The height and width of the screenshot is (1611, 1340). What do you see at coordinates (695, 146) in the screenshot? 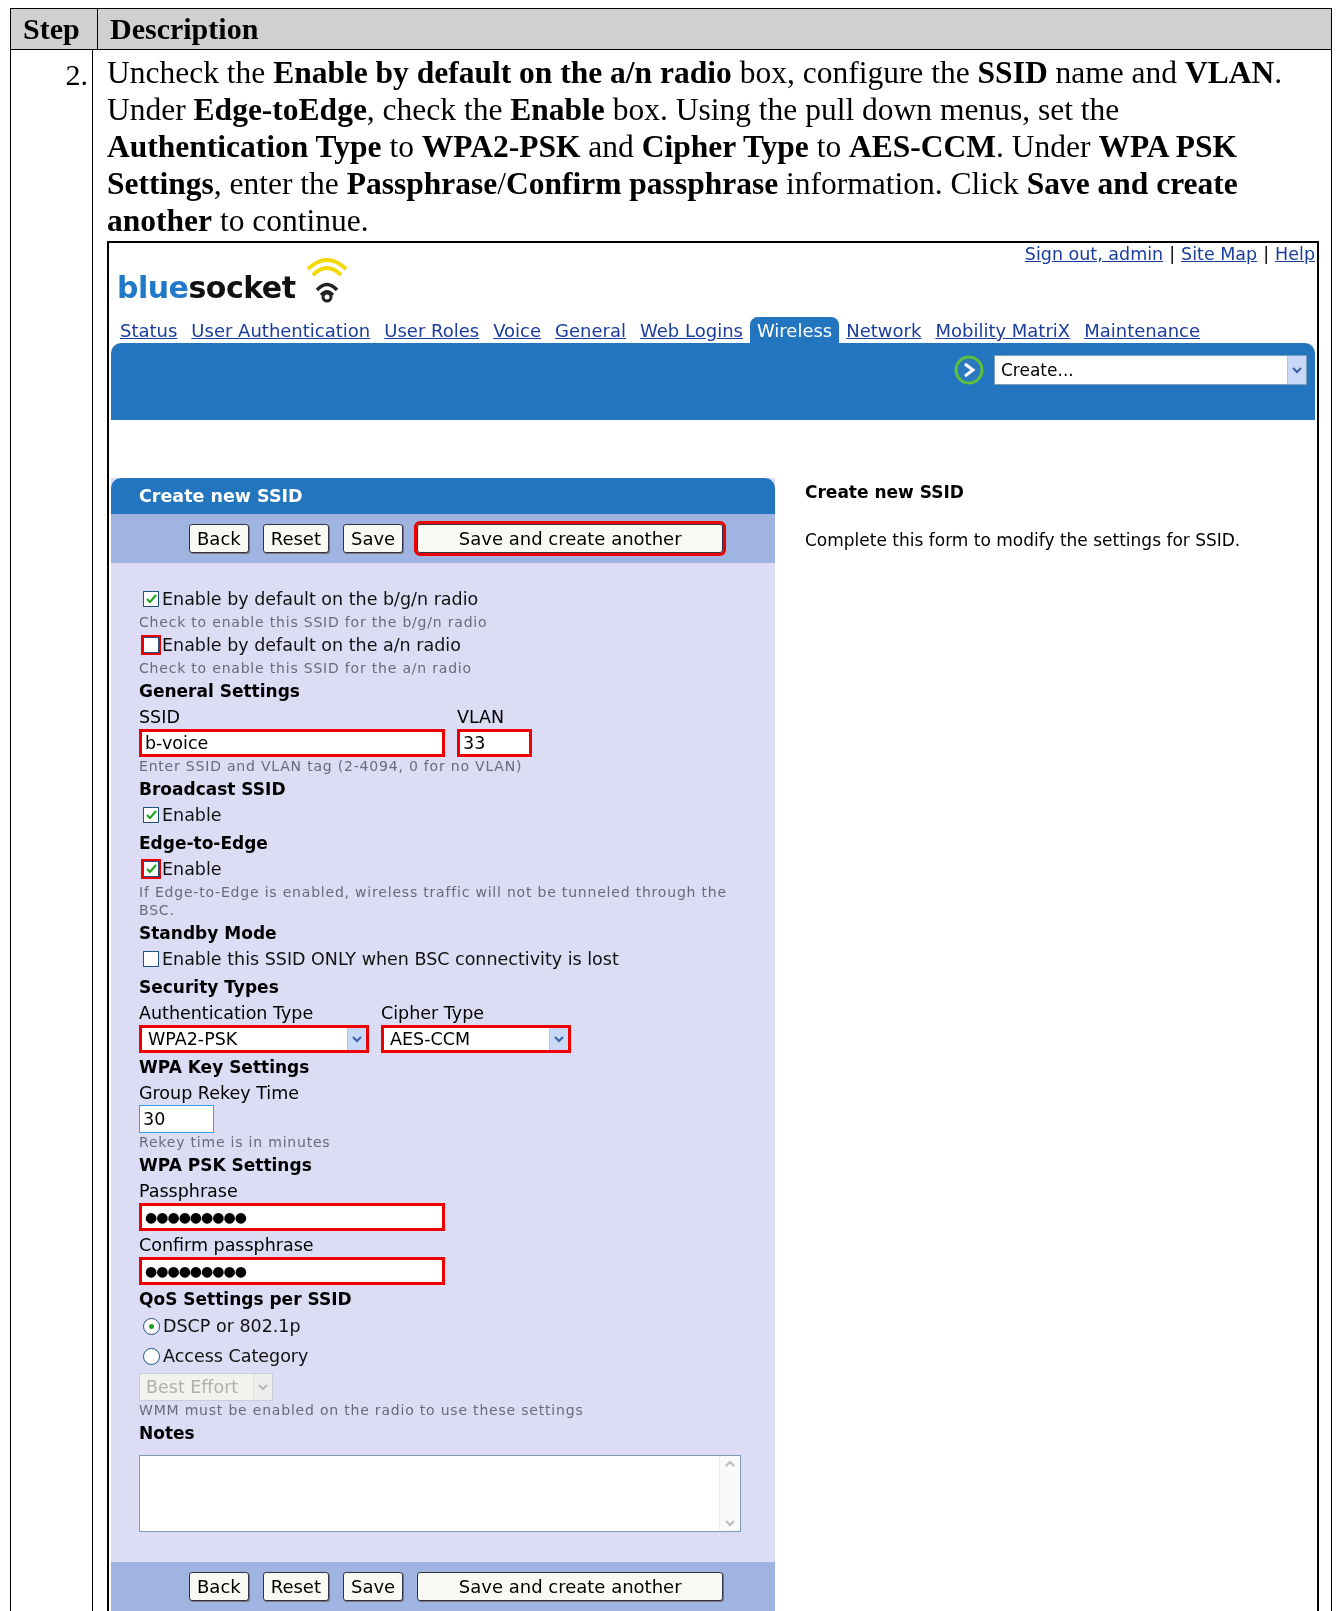
I see `step-description: Uncheck the Enable by default on the a/n radio box, configure the SSID name and VLAN. Under Edge-toEdge, check the Enable box. Using the pull down menus, set the Authentication Type to WPA2-PSK and Cipher Type to AES-CCM. Under WPA PSK Settings, enter the Passphrase/Confirm passphrase information. Click Save and create another to continue.` at bounding box center [695, 146].